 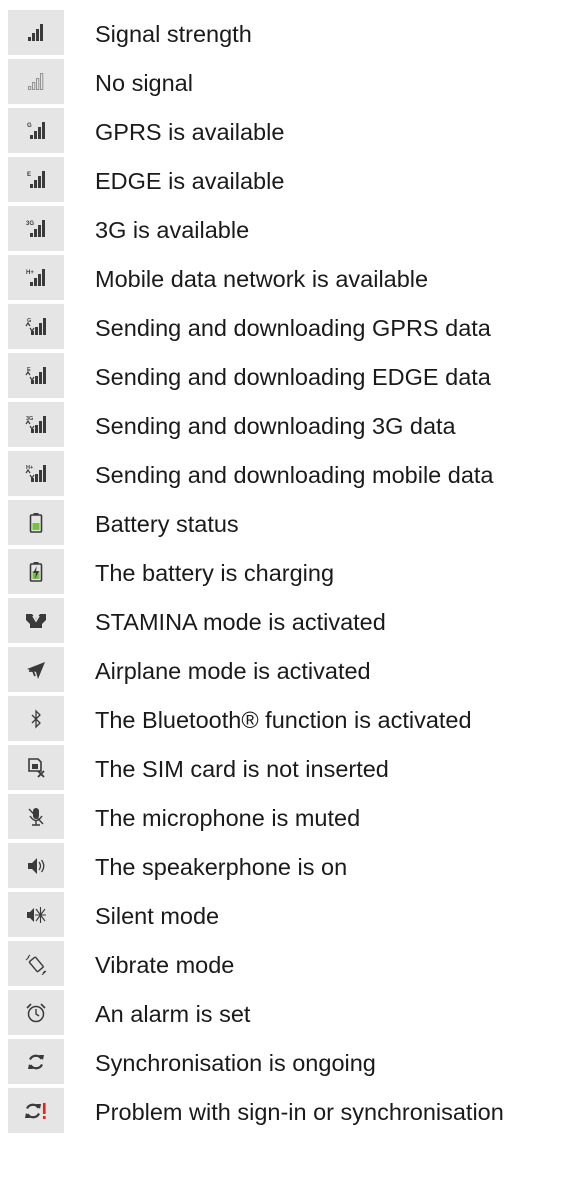 I want to click on 3g-icon: 3G, so click(x=36, y=228).